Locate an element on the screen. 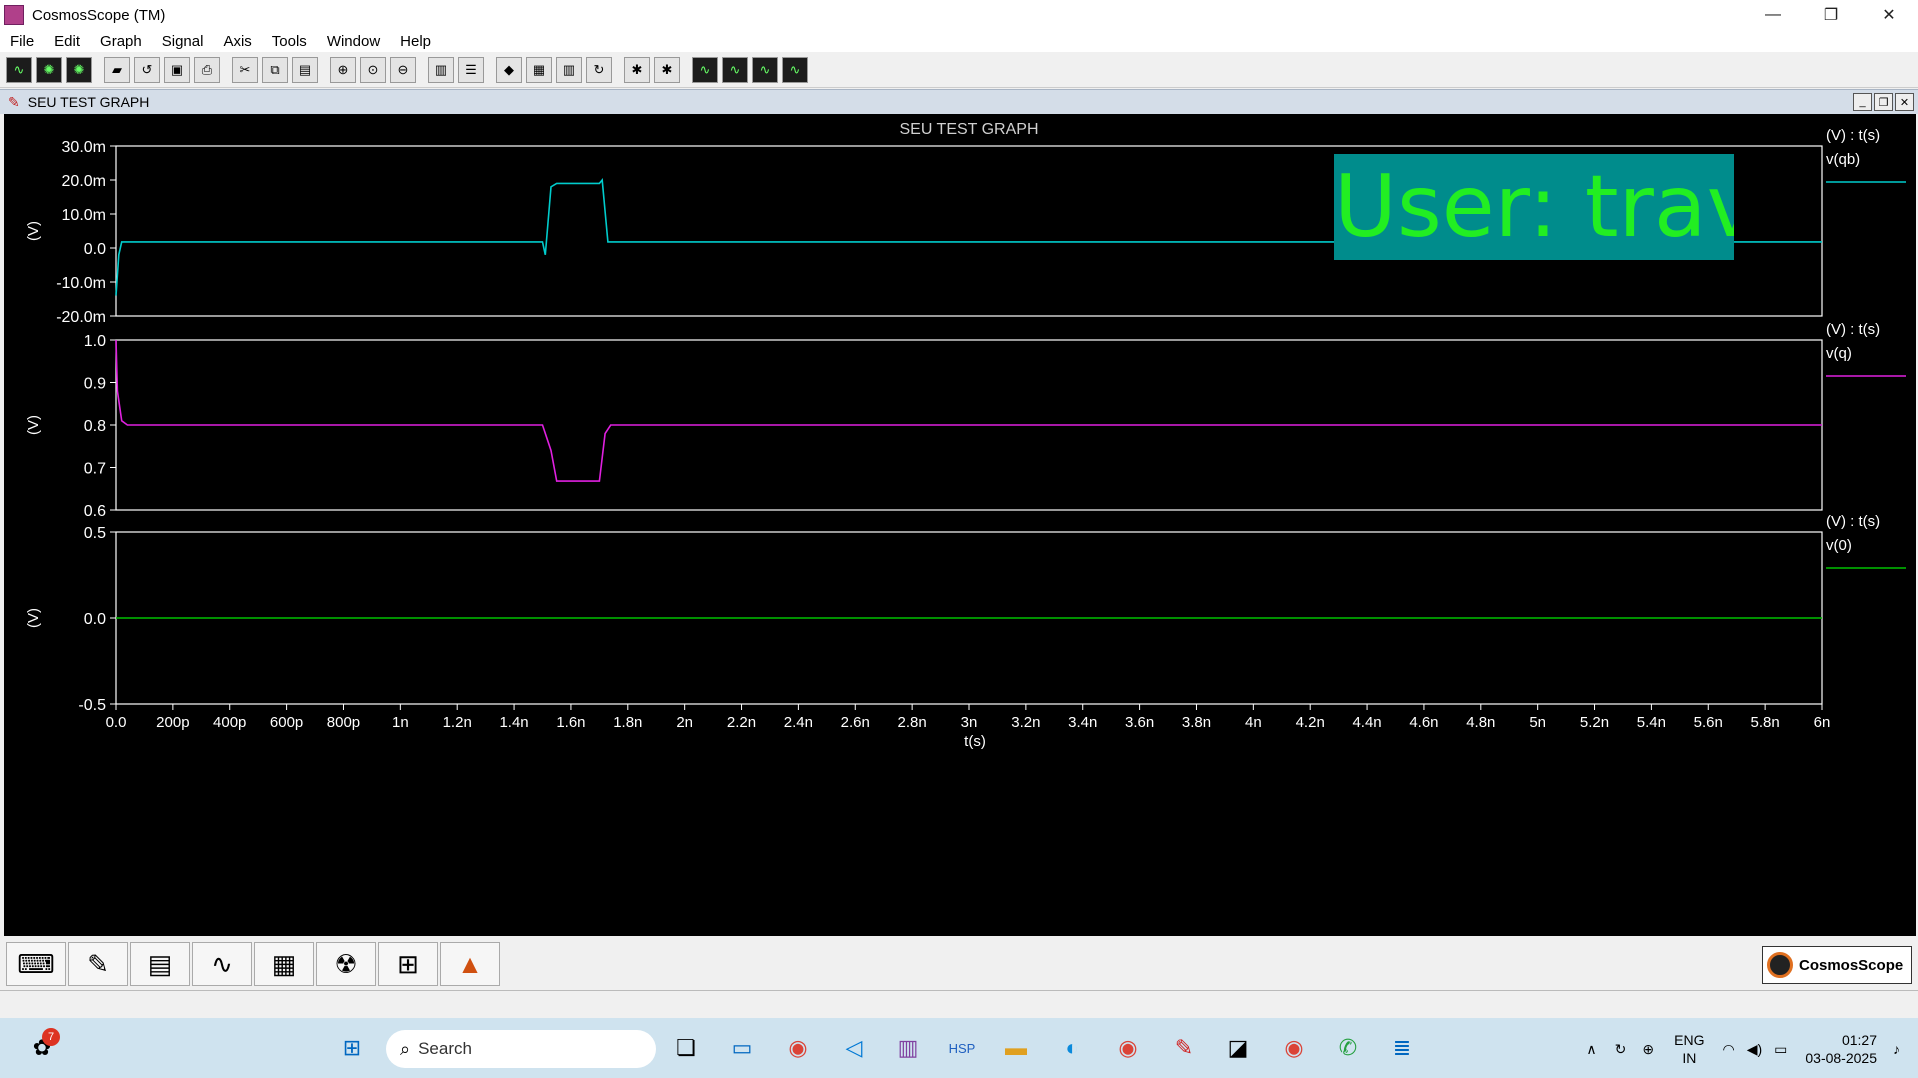 This screenshot has width=1918, height=1078. cosmosscope-brand: CosmosScope is located at coordinates (1837, 965).